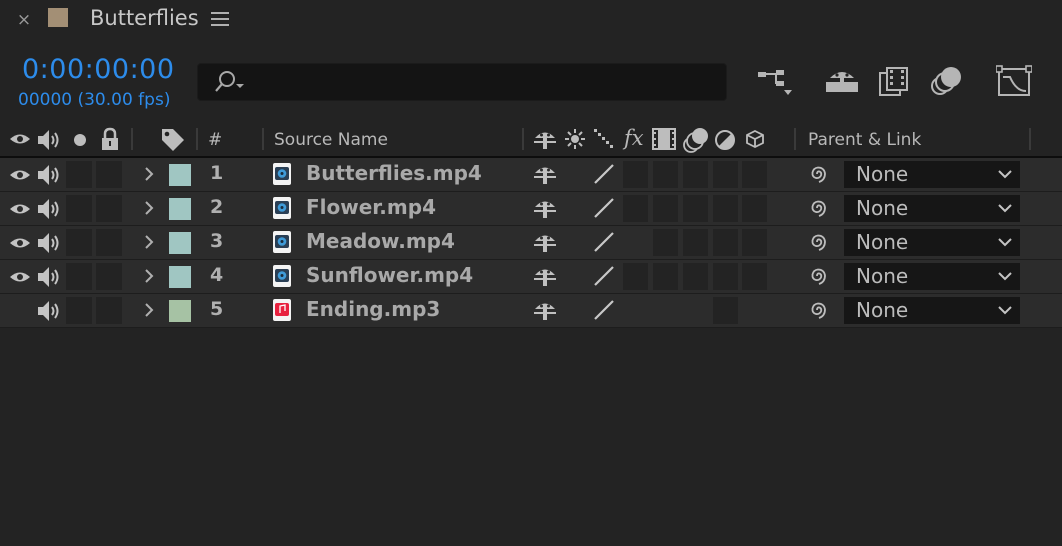  I want to click on current-time-display: 0:00:00:00, so click(98, 69).